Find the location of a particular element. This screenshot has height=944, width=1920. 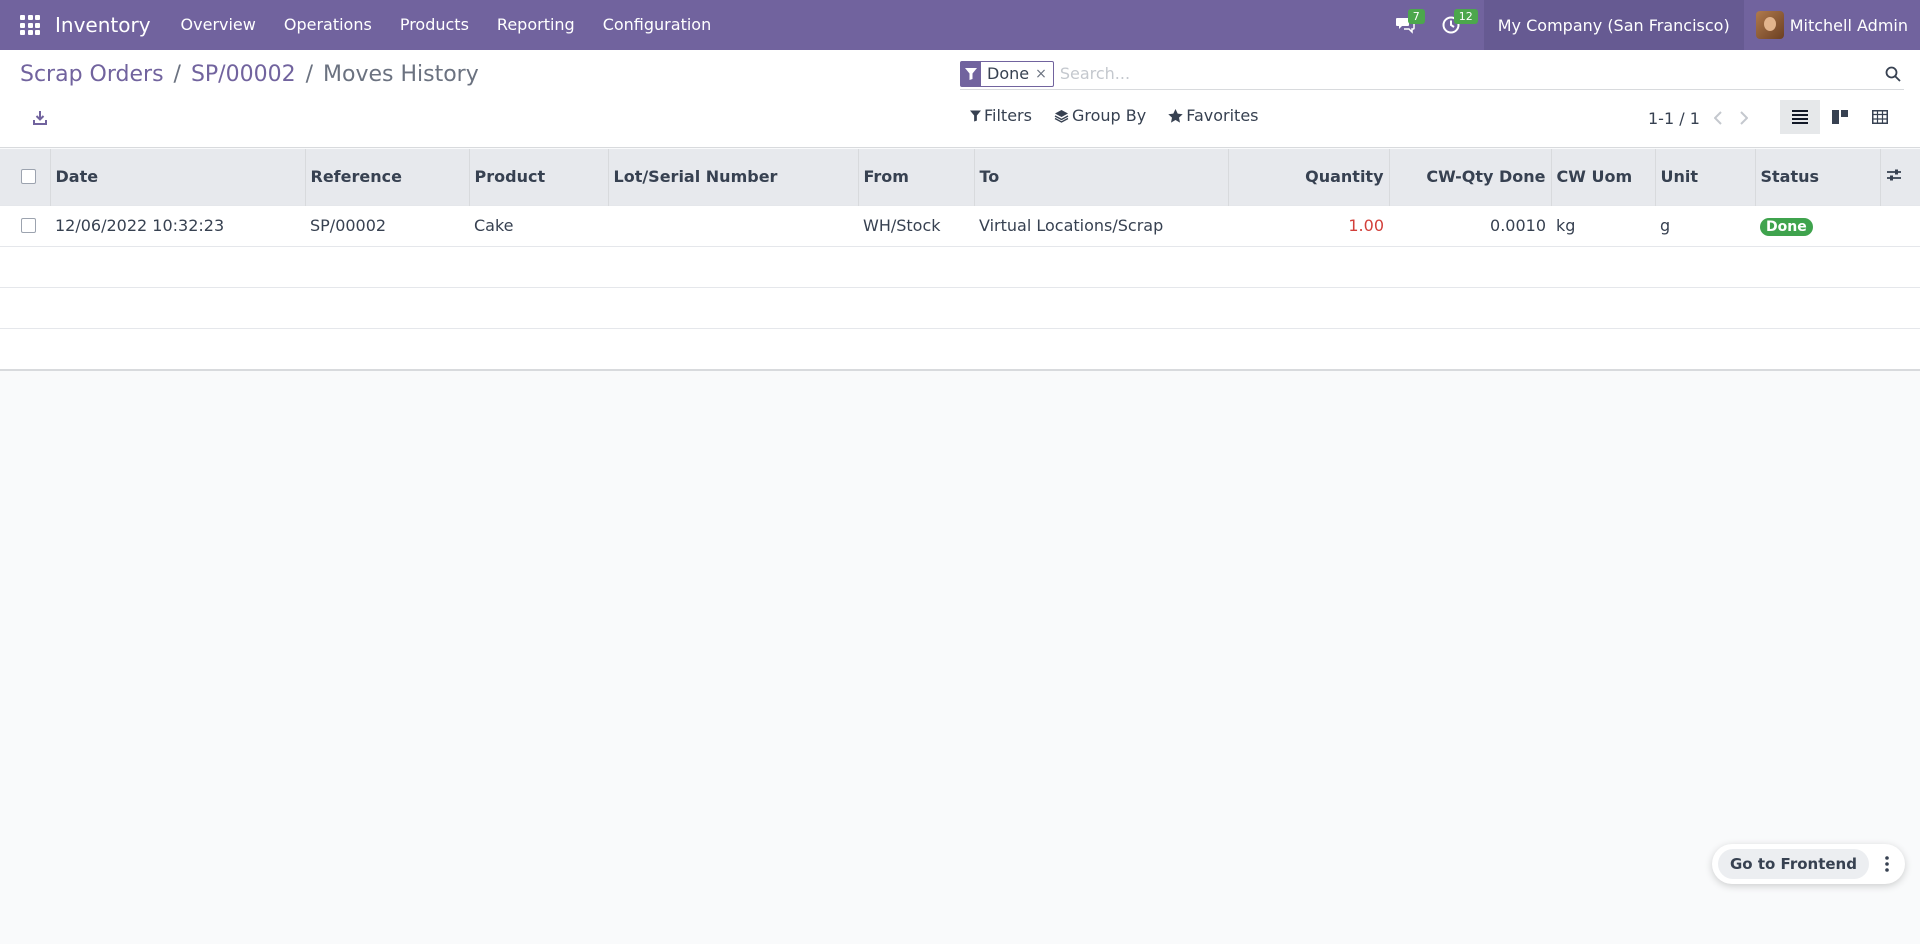

chevron-left-icon is located at coordinates (1717, 118).